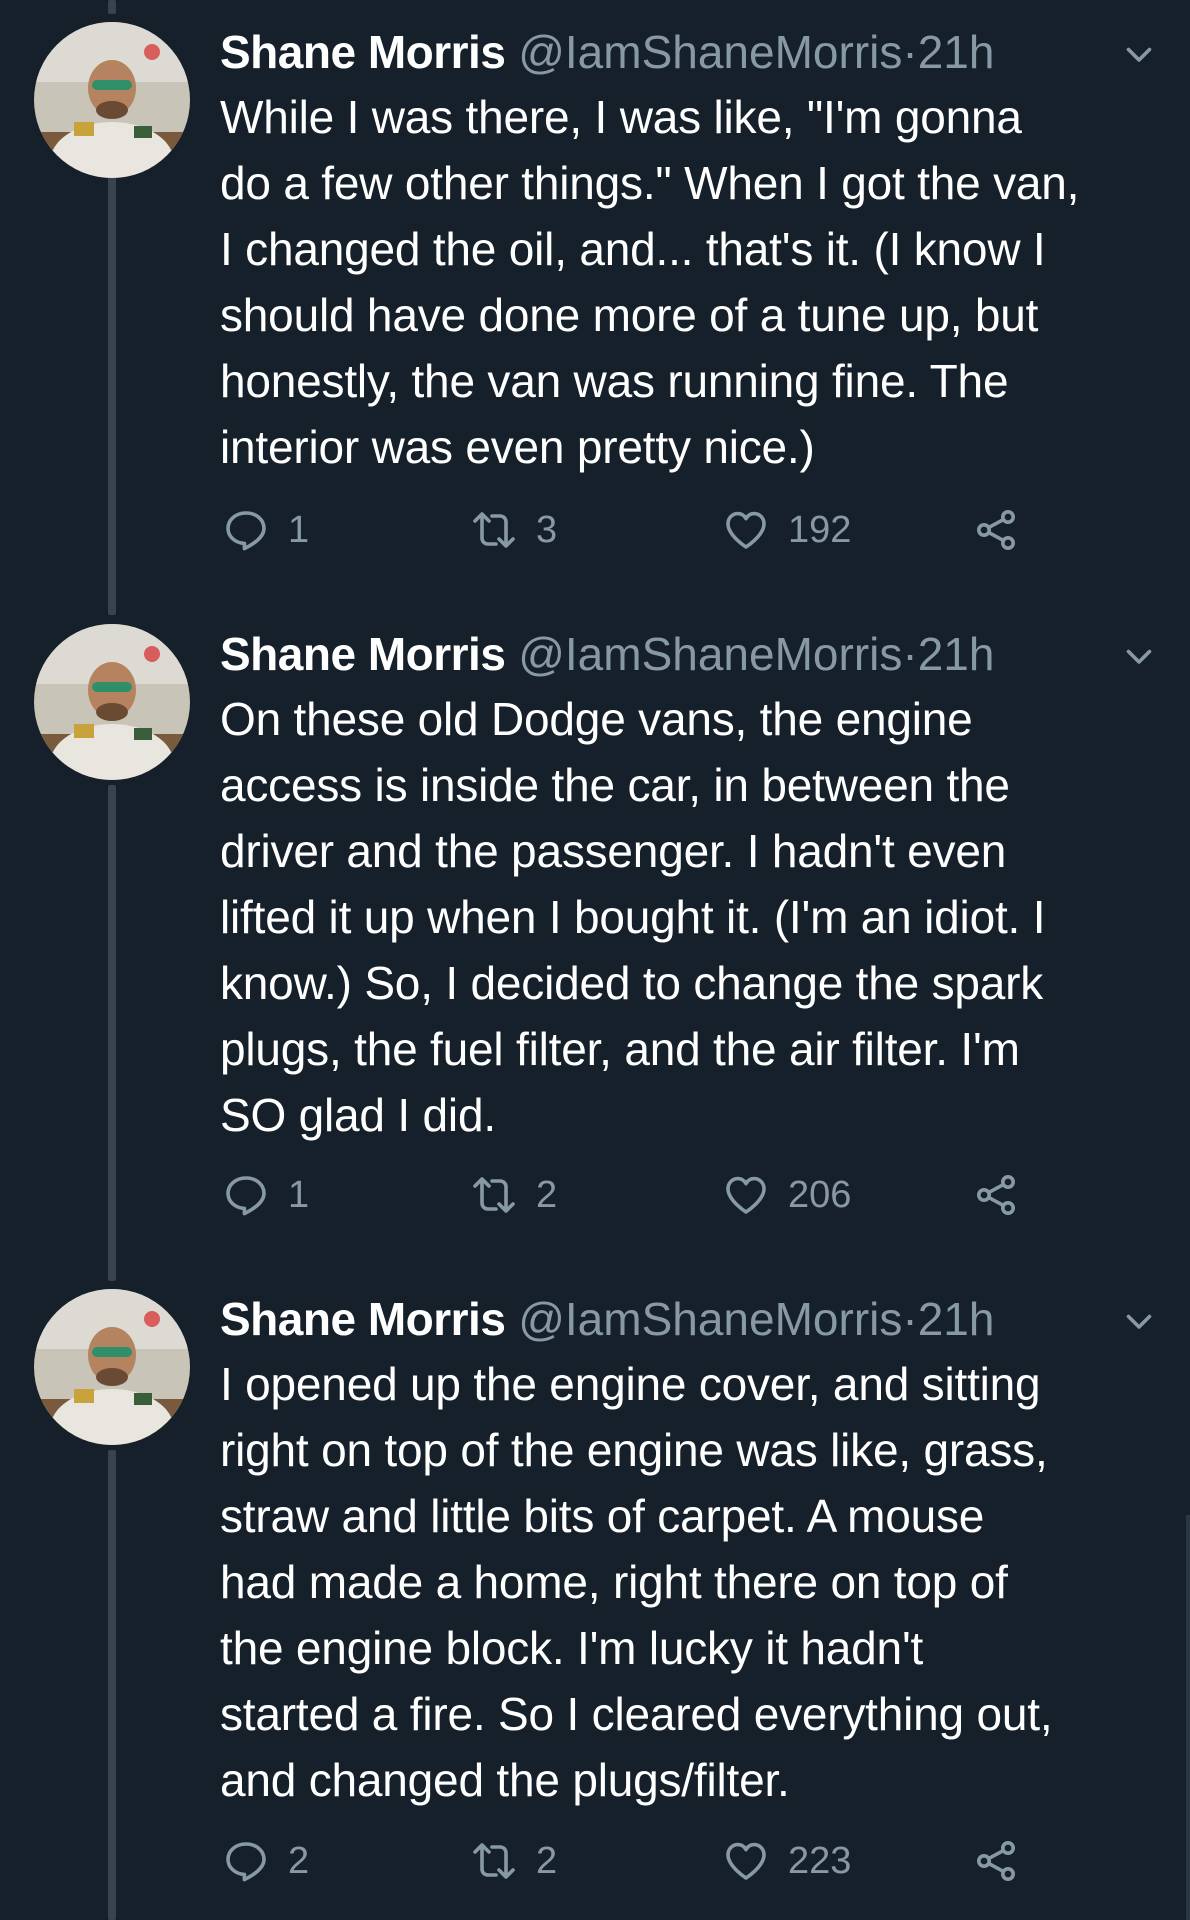  Describe the element at coordinates (692, 1195) in the screenshot. I see `tweet-actions: 1 2 206` at that location.